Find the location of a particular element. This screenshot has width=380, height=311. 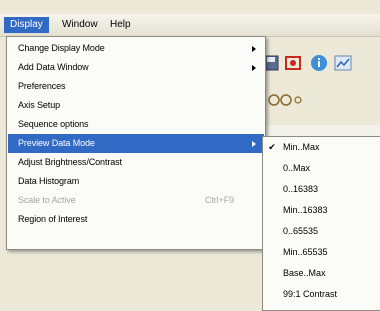

toolbar is located at coordinates (321, 59).